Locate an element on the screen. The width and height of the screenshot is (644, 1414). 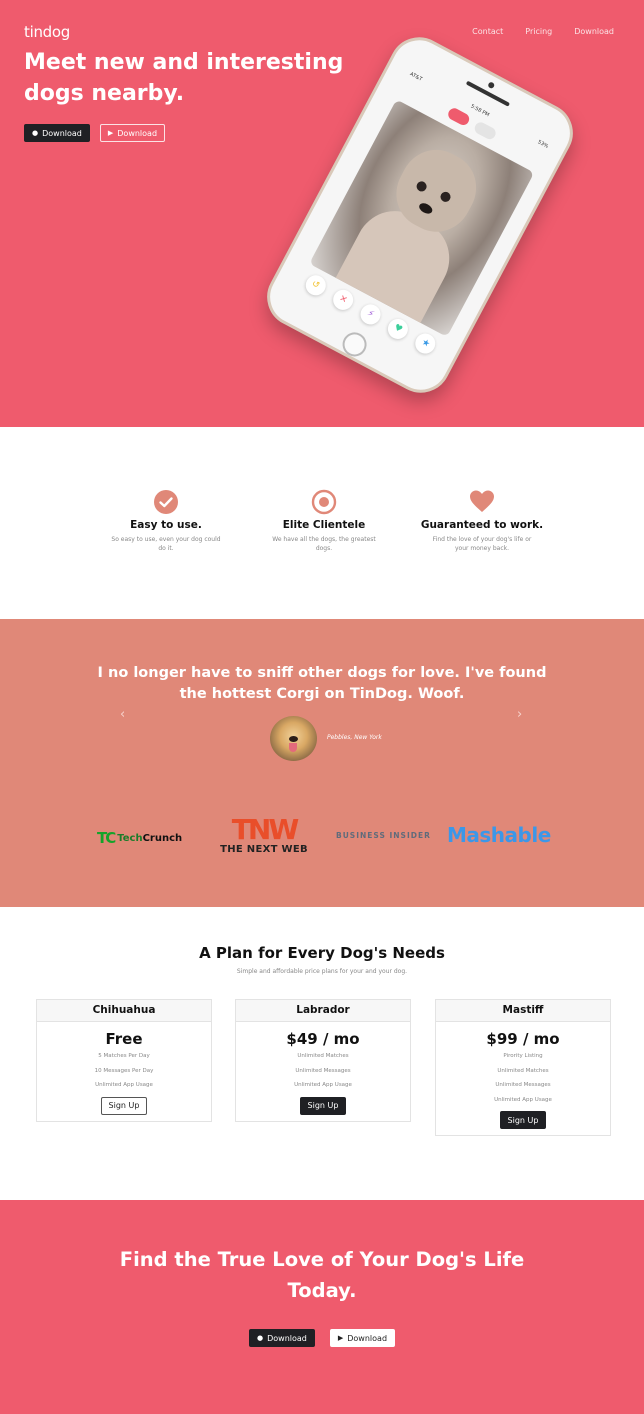
heart-icon is located at coordinates (482, 502).